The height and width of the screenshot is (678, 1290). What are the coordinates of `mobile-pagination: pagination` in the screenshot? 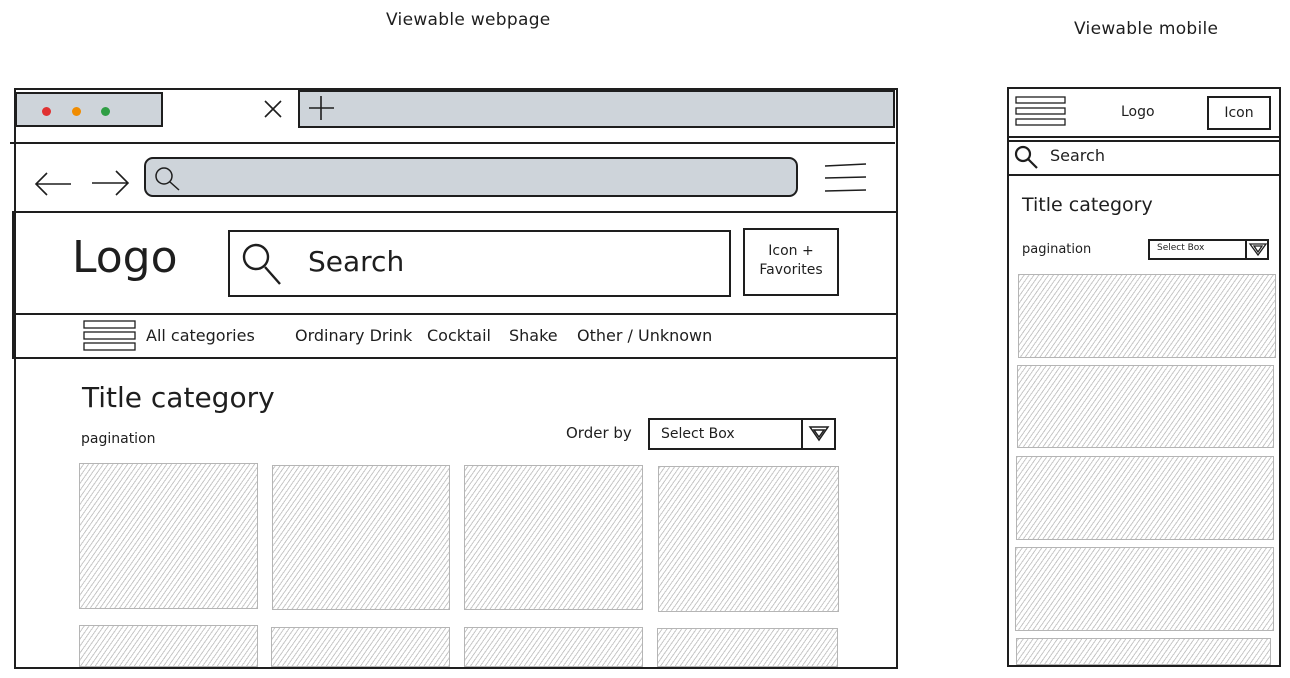 It's located at (1056, 249).